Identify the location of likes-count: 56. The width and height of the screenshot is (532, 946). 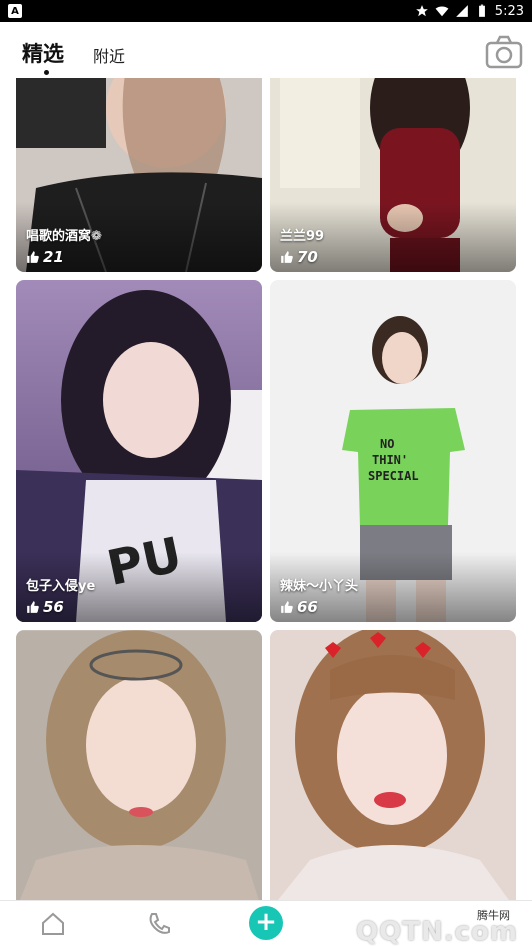
(53, 607).